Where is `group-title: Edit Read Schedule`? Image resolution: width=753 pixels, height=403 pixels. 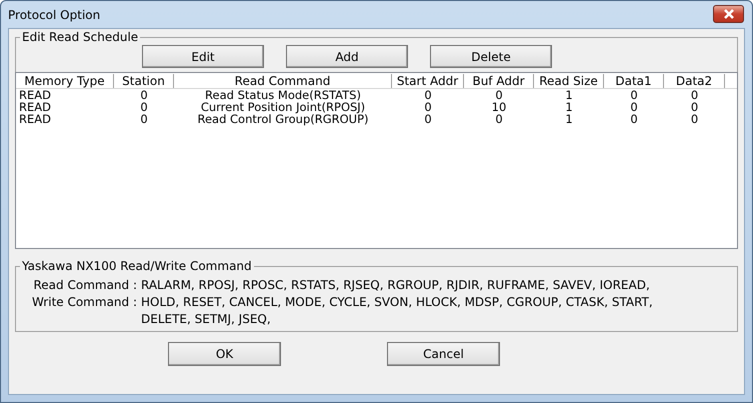
group-title: Edit Read Schedule is located at coordinates (80, 37).